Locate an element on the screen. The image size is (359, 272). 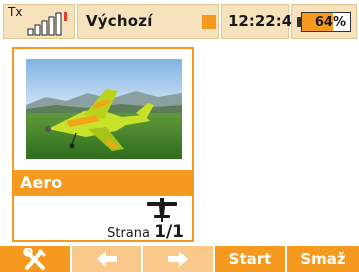
delete-button: Smaž is located at coordinates (323, 259).